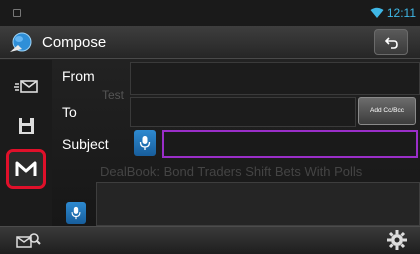  Describe the element at coordinates (275, 78) in the screenshot. I see `from-field` at that location.